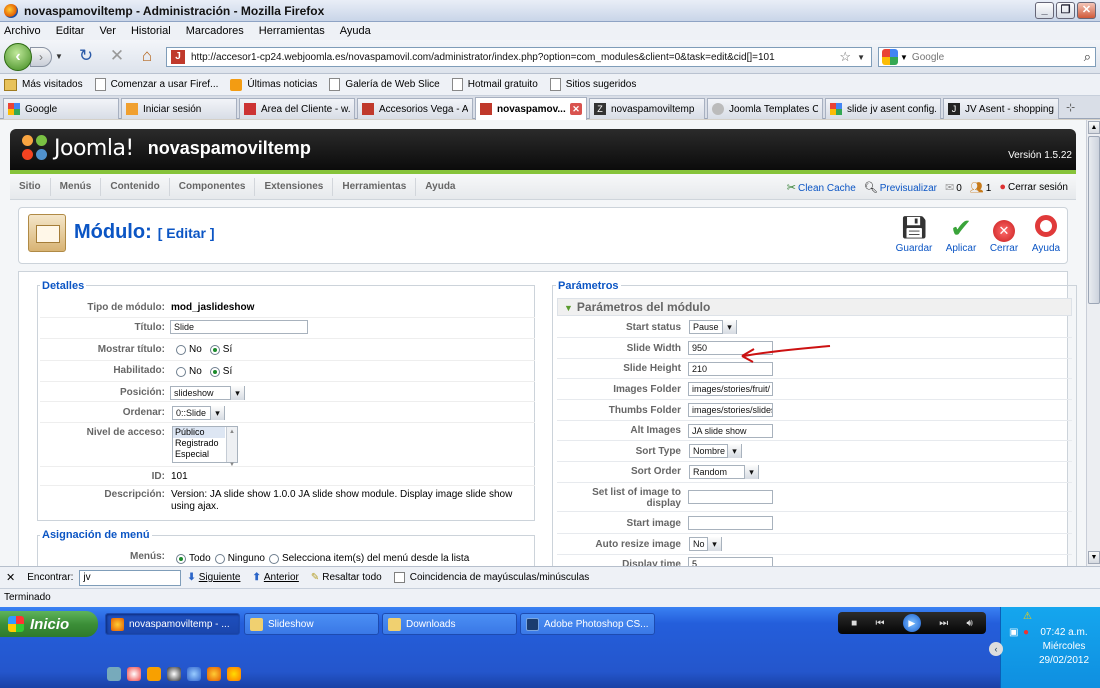 The height and width of the screenshot is (688, 1100). Describe the element at coordinates (292, 31) in the screenshot. I see `menu-herramientas: Herramientas` at that location.